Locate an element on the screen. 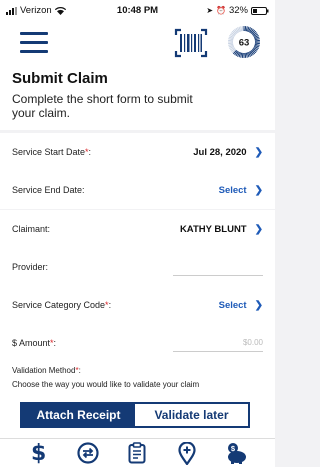 This screenshot has width=320, height=467. service-end-date-label: Service End Date: is located at coordinates (48, 190).